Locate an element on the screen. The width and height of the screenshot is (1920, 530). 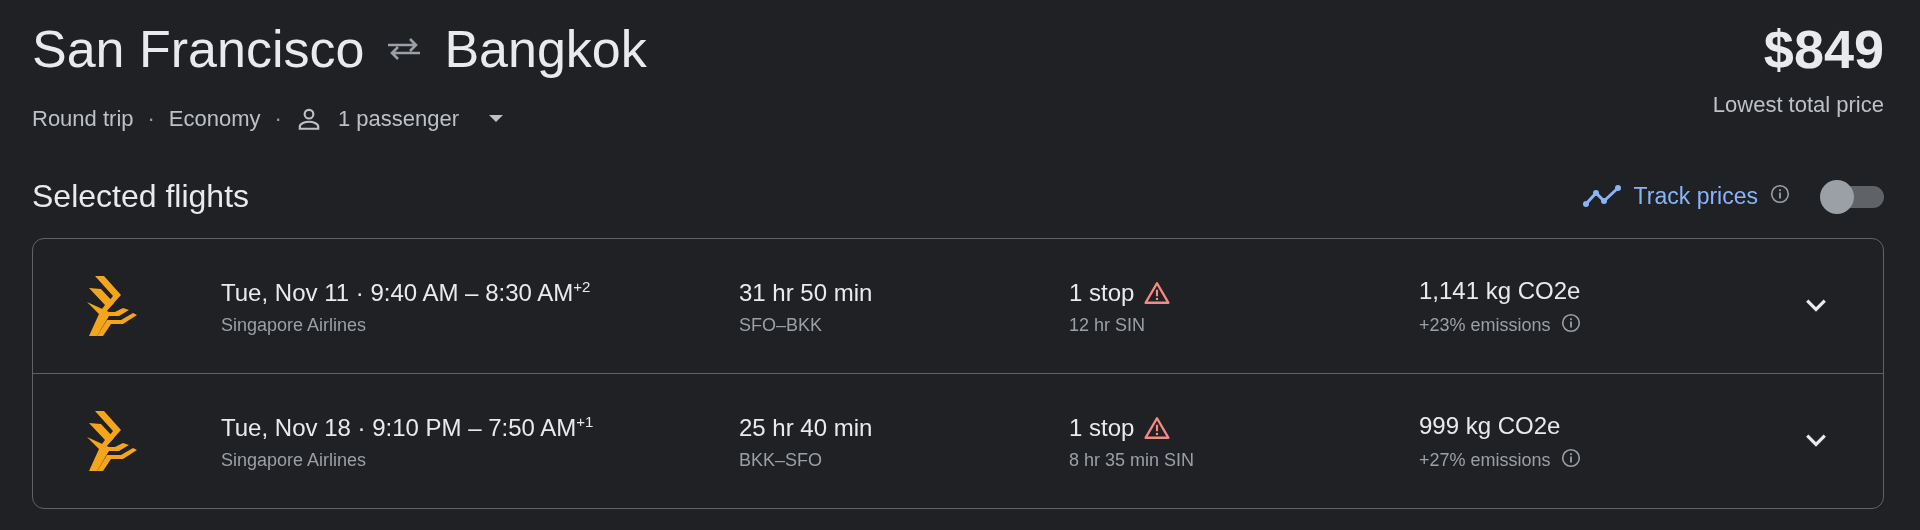
flight-duration: 25 hr 40 min is located at coordinates (806, 427).